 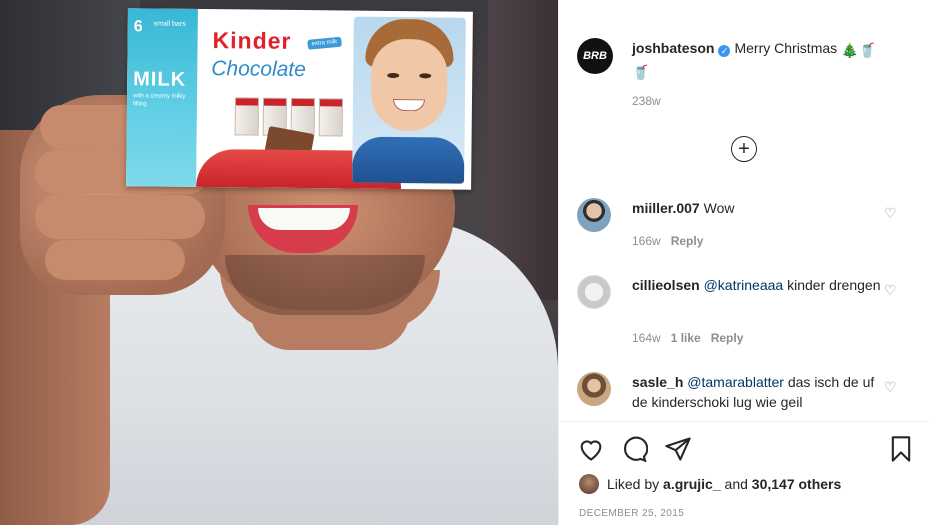 What do you see at coordinates (744, 285) in the screenshot?
I see `comment-mention: @katrineaaa` at bounding box center [744, 285].